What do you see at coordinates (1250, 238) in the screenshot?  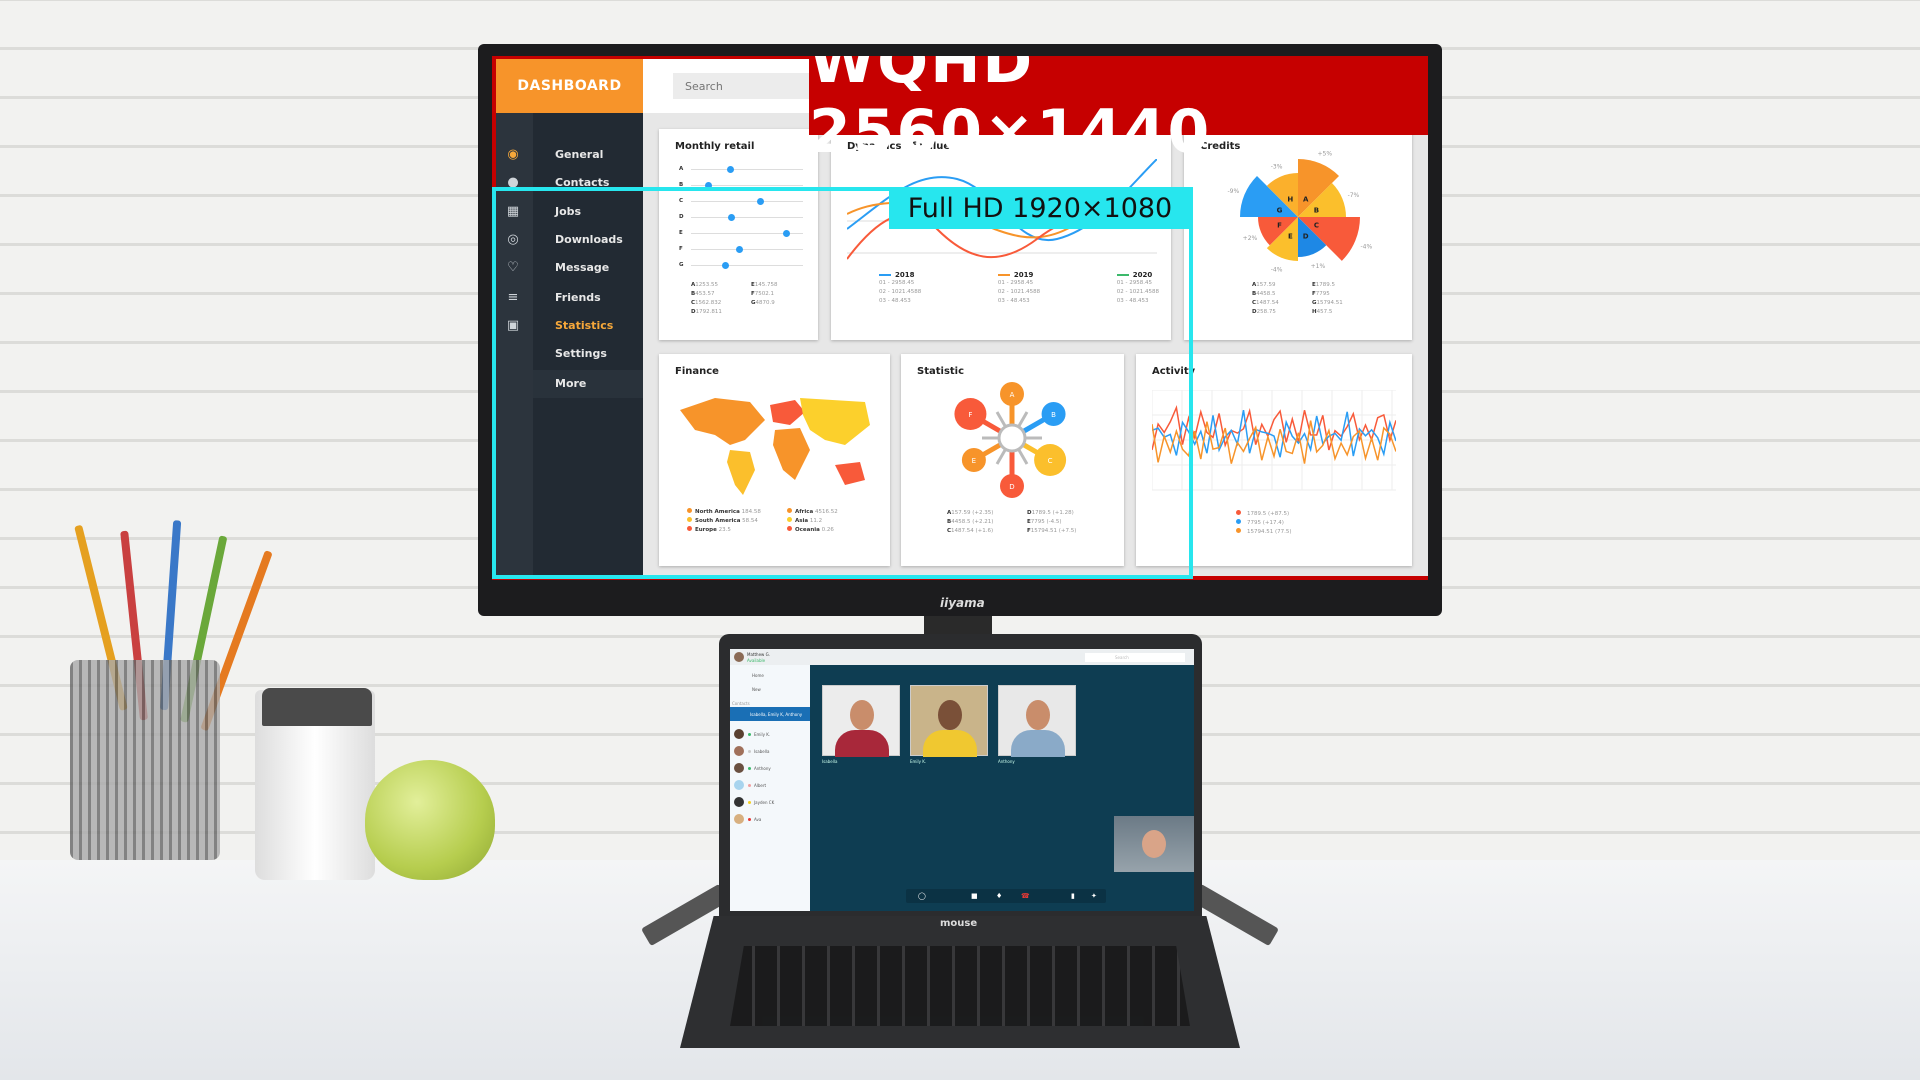 I see `sector-pct: +2%` at bounding box center [1250, 238].